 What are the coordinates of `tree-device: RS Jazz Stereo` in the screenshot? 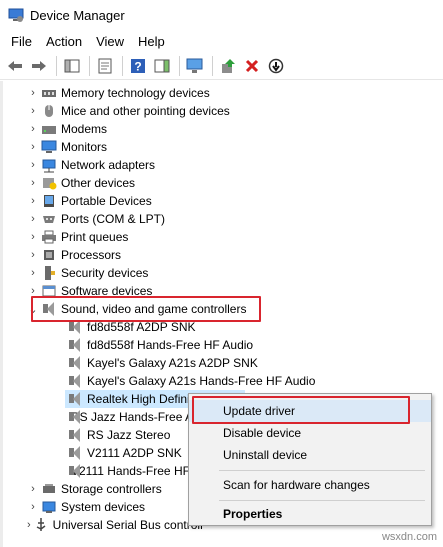 It's located at (117, 435).